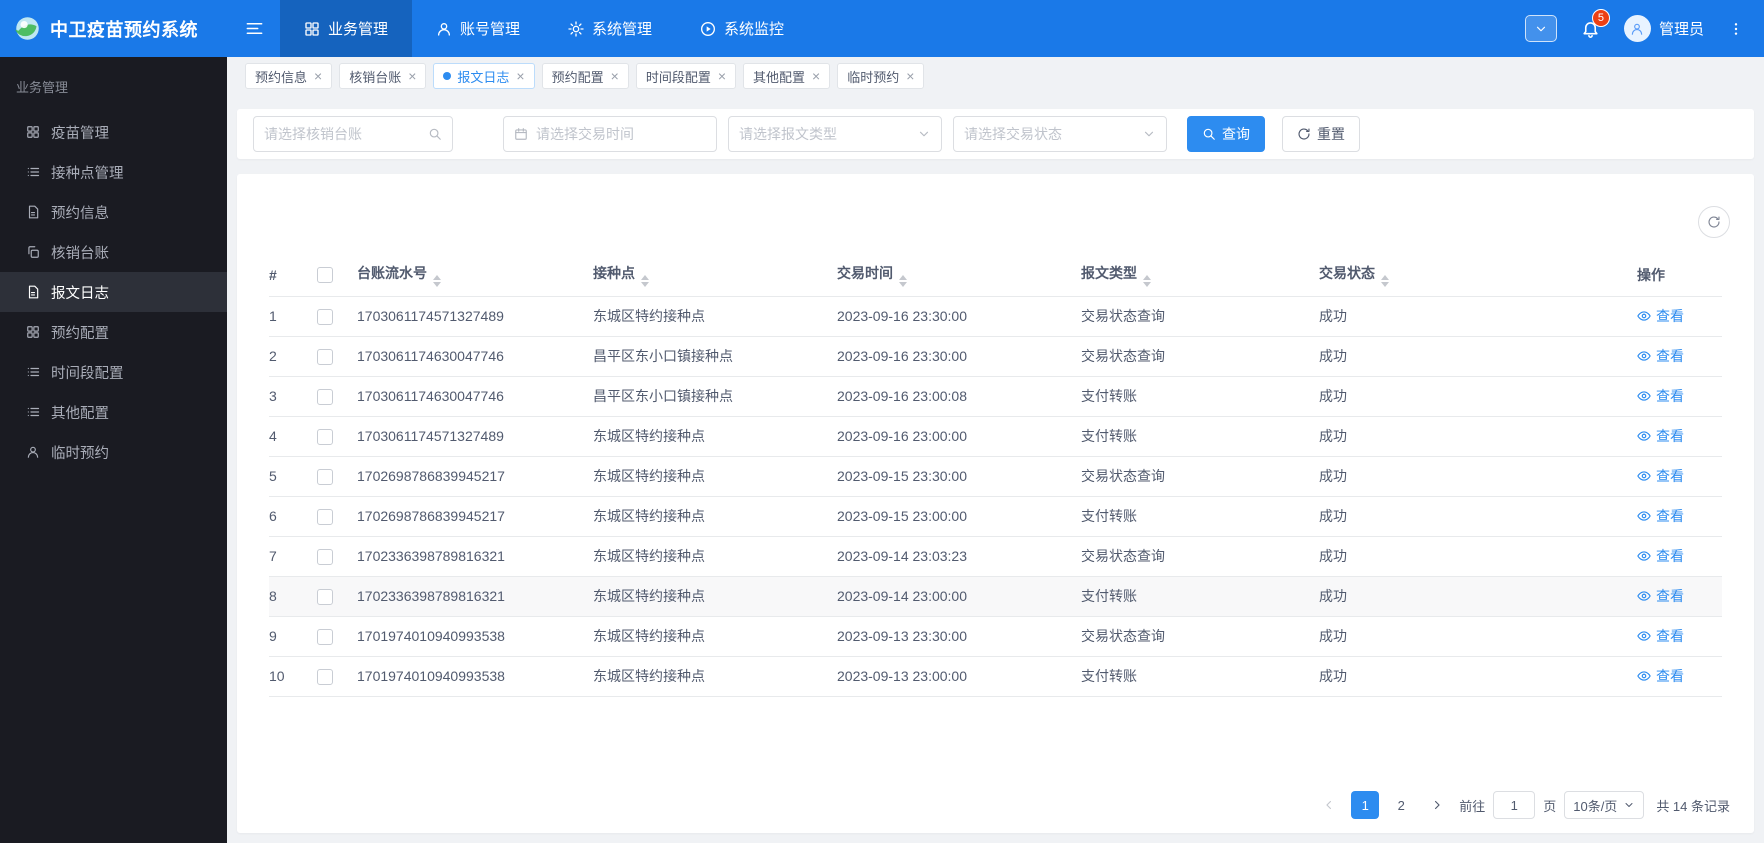 Image resolution: width=1764 pixels, height=843 pixels. I want to click on cell-type: 支付转账, so click(1200, 516).